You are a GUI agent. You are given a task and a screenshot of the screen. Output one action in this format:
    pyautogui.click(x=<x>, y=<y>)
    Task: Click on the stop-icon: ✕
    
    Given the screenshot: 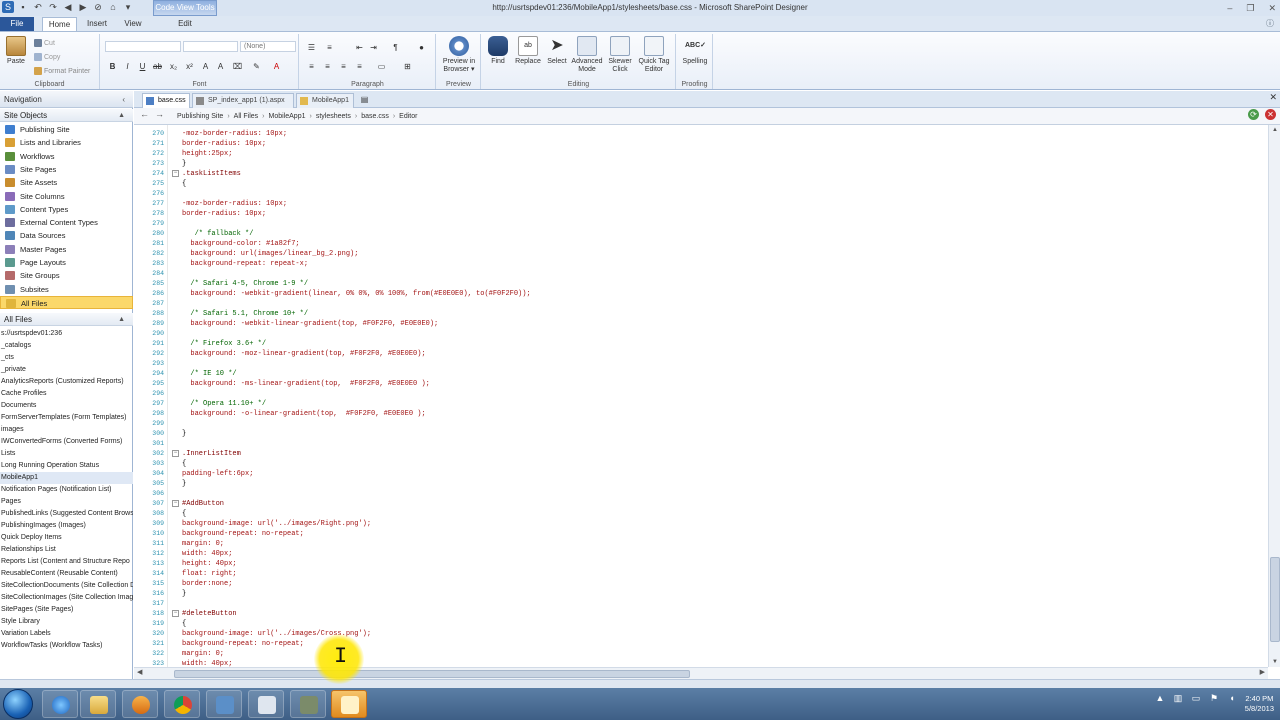 What is the action you would take?
    pyautogui.click(x=1270, y=114)
    